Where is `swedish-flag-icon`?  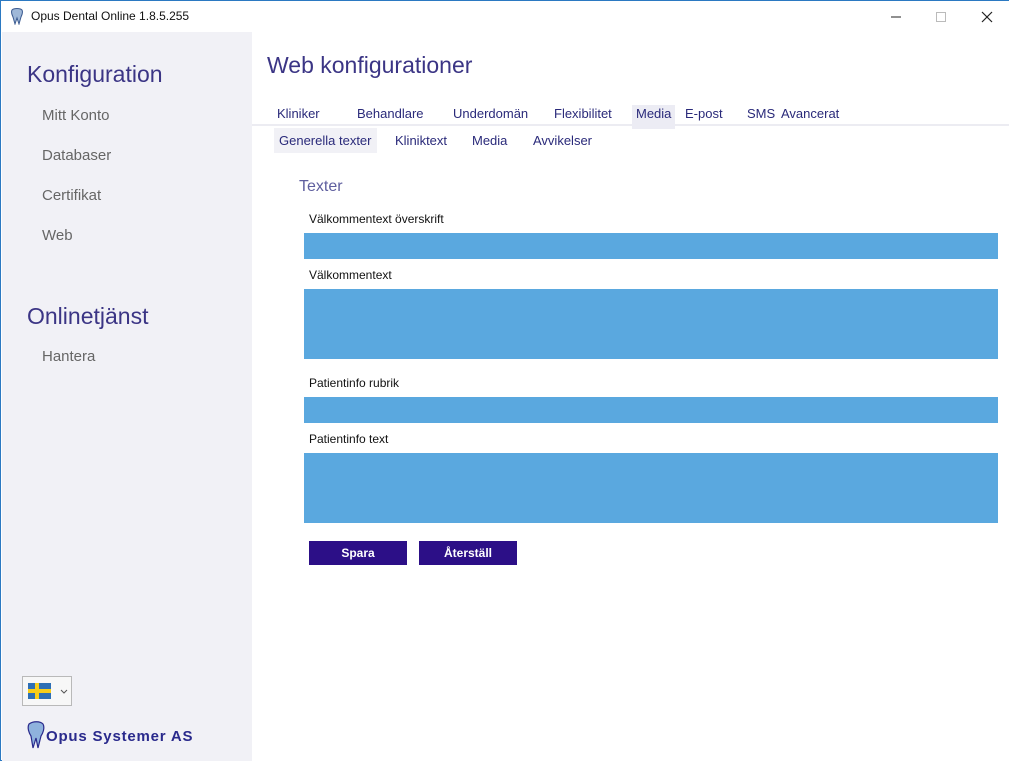 swedish-flag-icon is located at coordinates (39, 691).